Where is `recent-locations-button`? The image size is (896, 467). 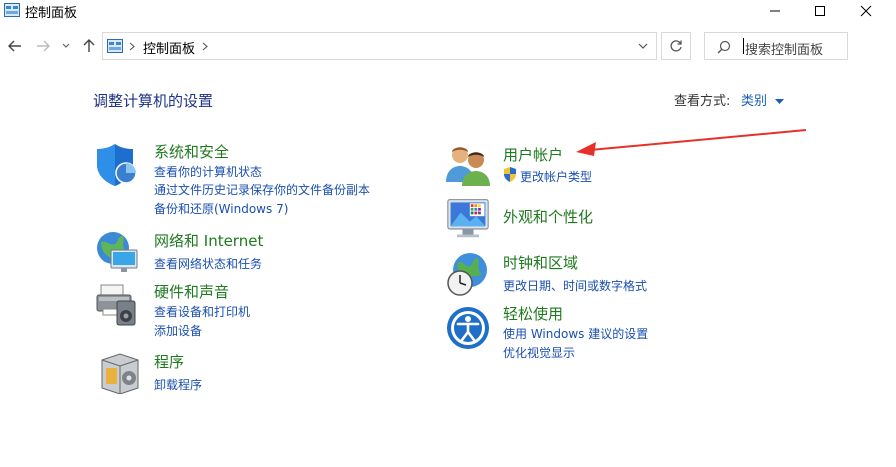
recent-locations-button is located at coordinates (66, 46).